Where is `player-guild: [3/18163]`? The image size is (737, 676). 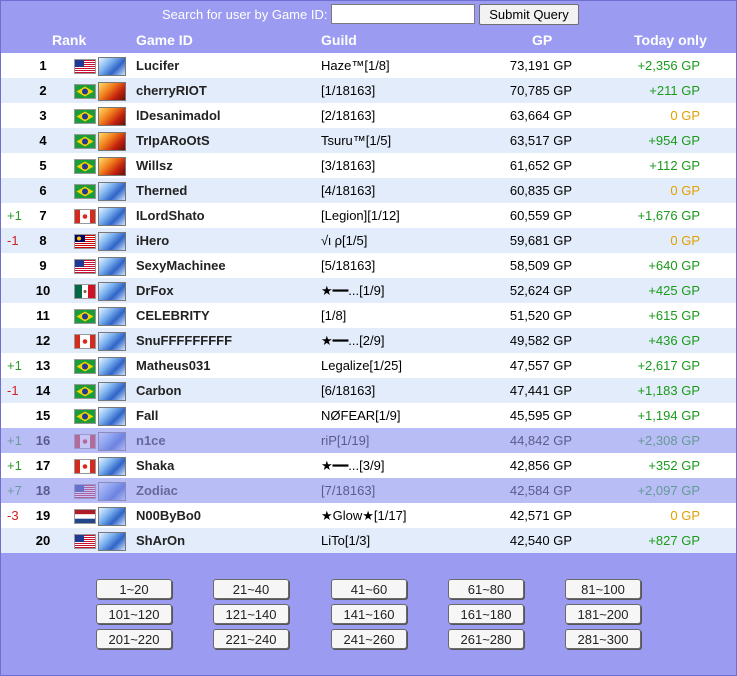 player-guild: [3/18163] is located at coordinates (348, 165).